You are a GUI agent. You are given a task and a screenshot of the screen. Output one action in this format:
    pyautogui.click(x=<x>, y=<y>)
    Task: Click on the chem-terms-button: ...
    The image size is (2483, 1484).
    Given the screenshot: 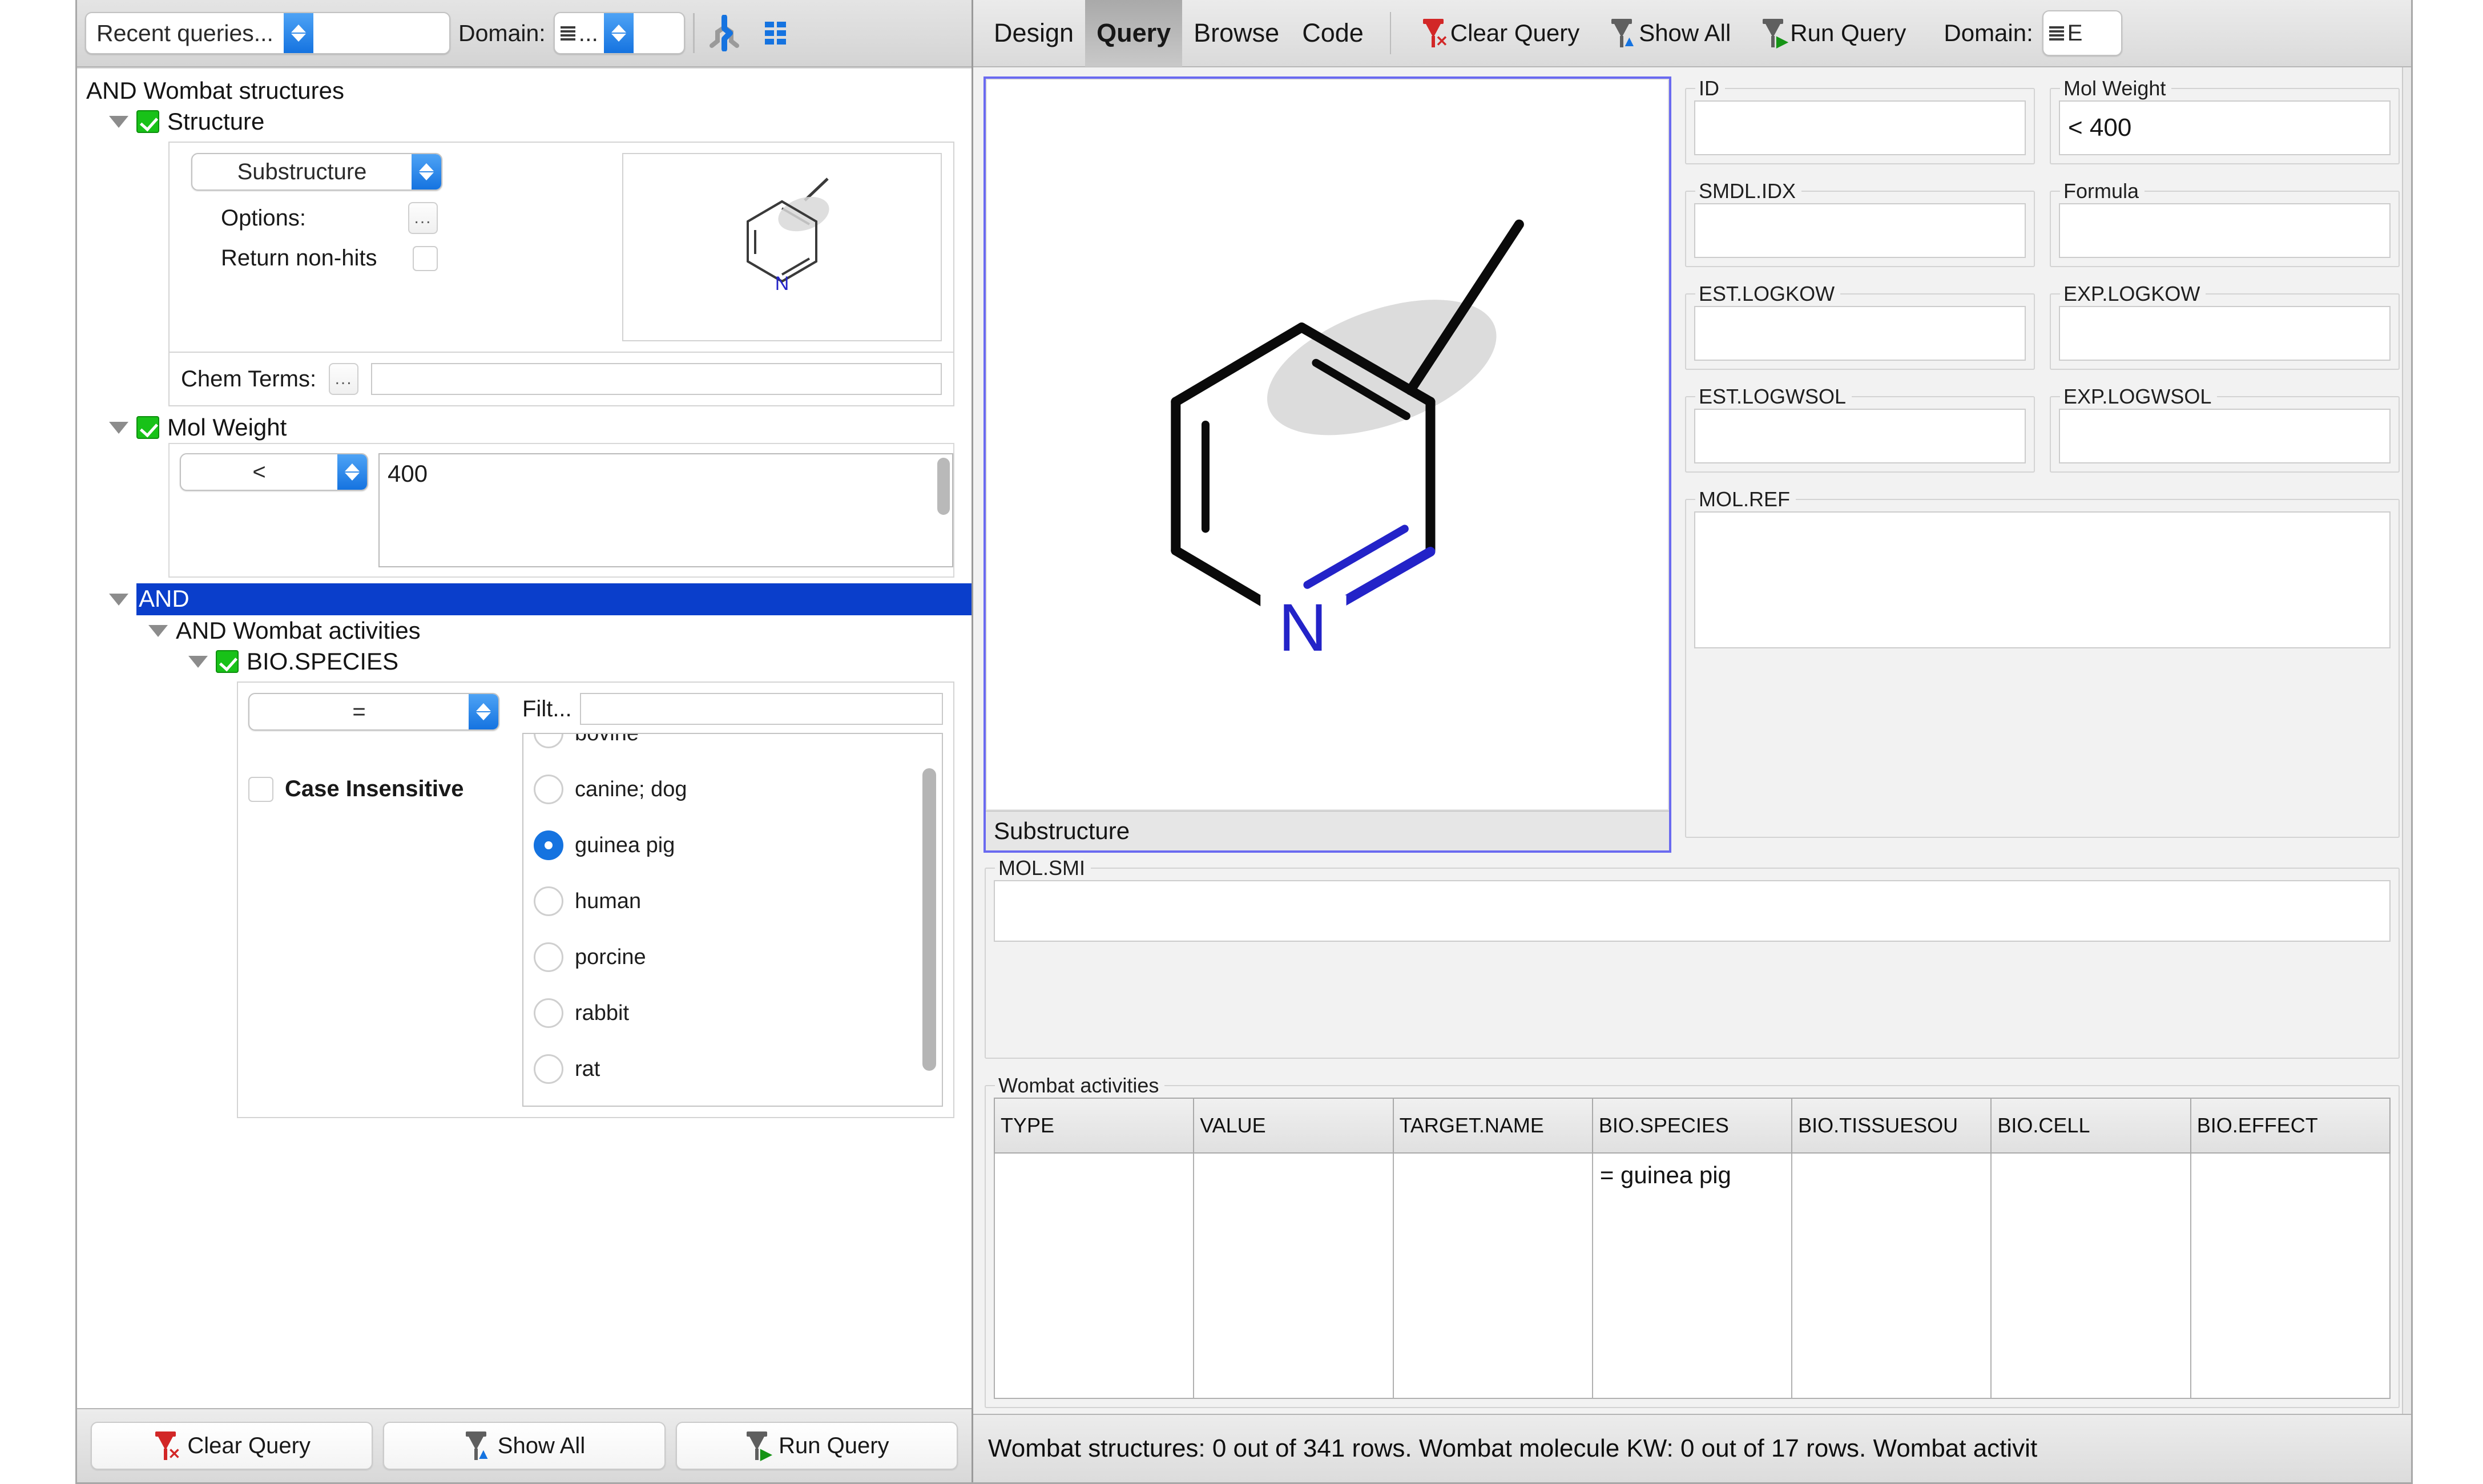 What is the action you would take?
    pyautogui.click(x=344, y=379)
    